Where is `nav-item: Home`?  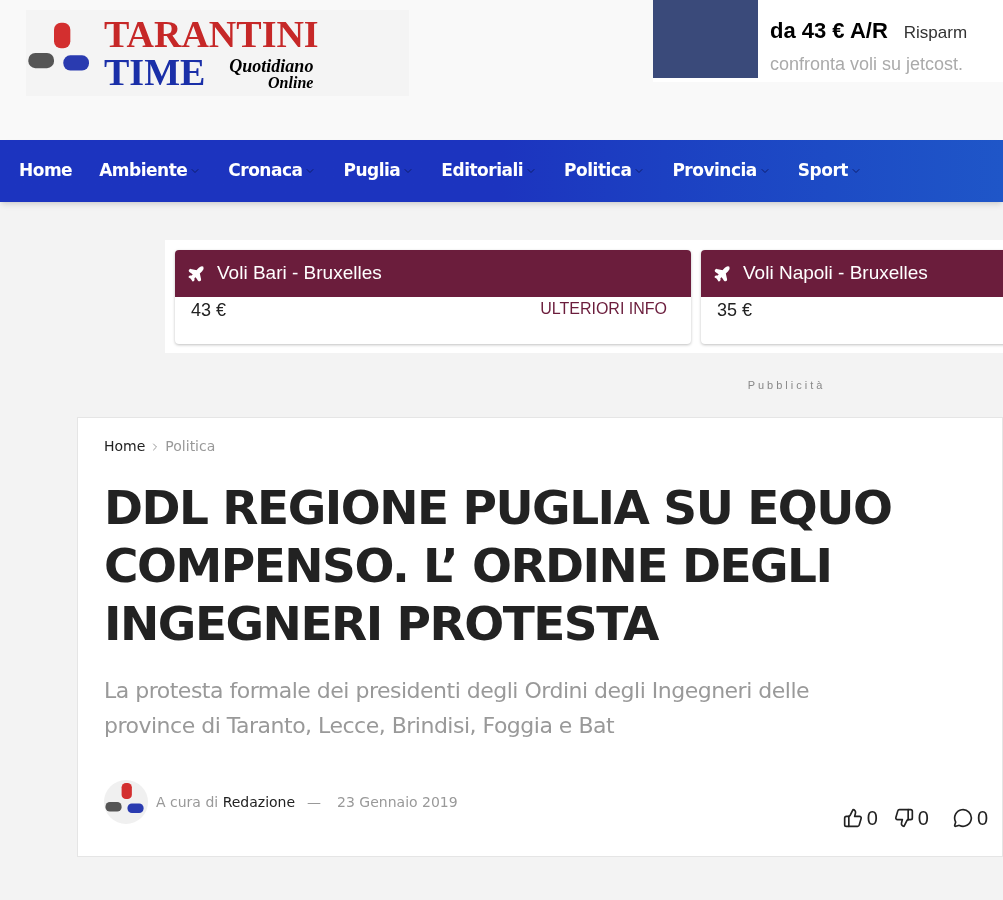
nav-item: Home is located at coordinates (46, 171).